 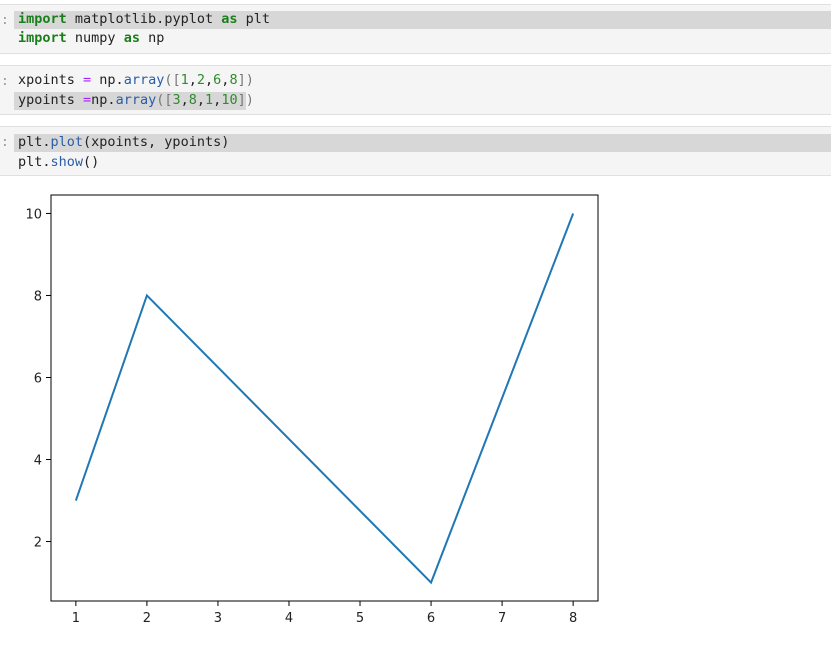 I want to click on code-line: import matplotlib.pyplot as plt, so click(x=144, y=19).